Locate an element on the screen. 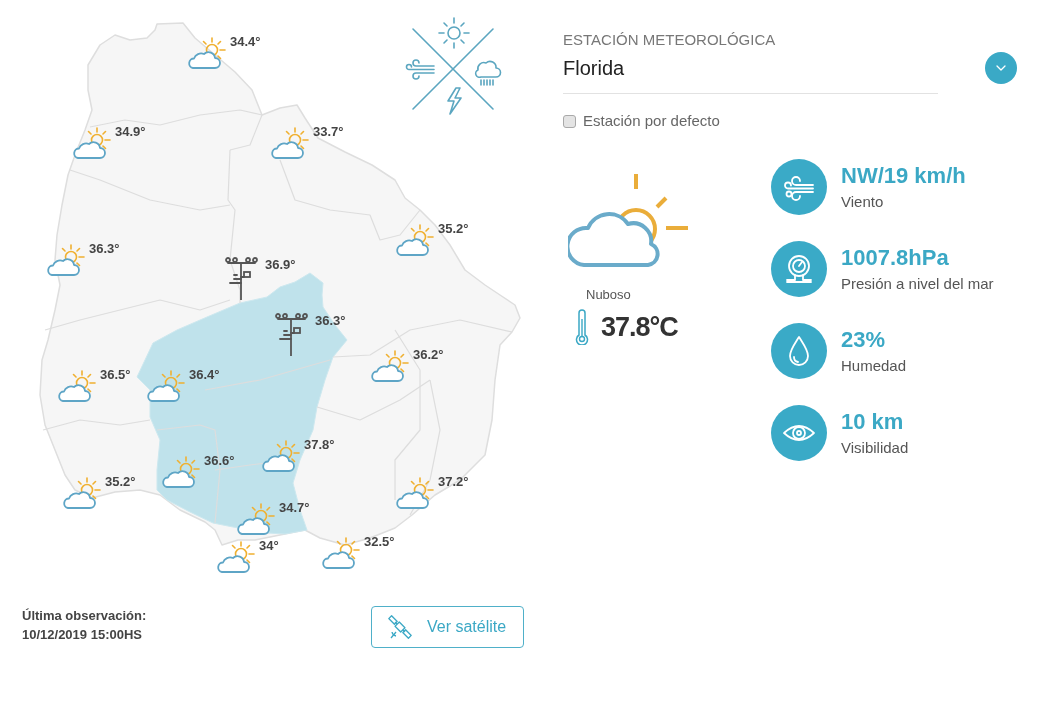 Image resolution: width=1055 pixels, height=710 pixels. observation-label: Última observación: is located at coordinates (85, 616).